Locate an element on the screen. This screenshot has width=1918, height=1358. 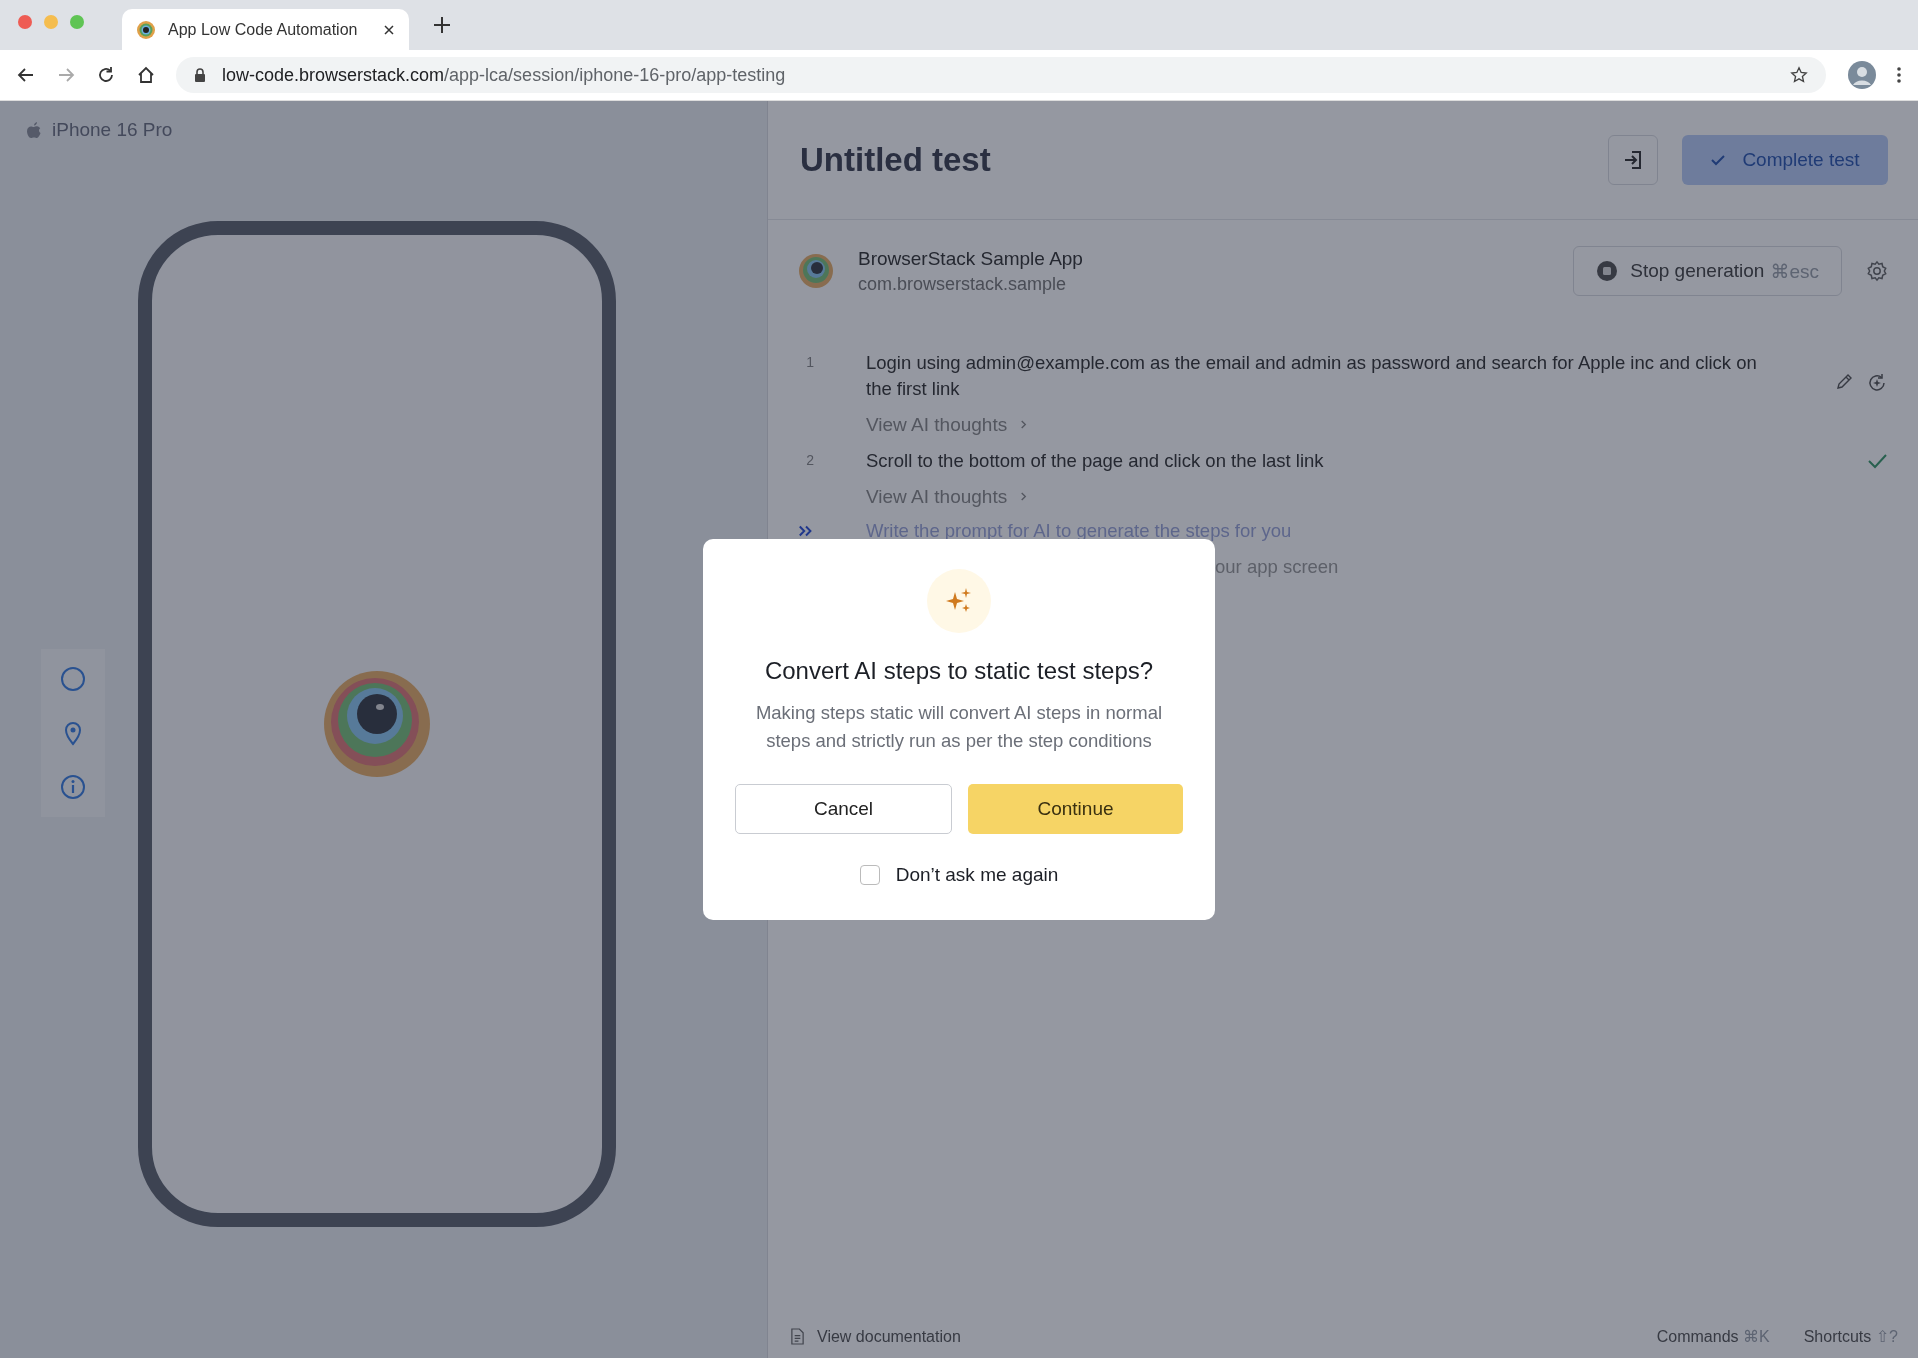
exit-icon is located at coordinates (1633, 160).